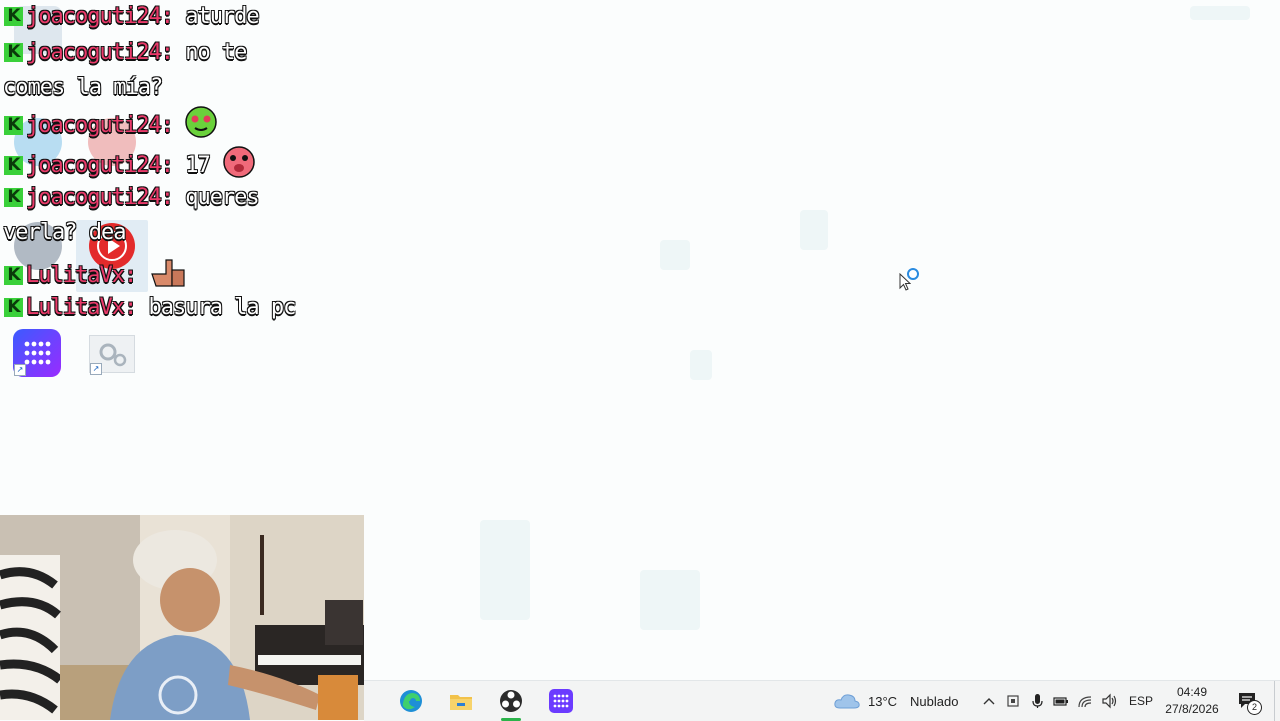 This screenshot has height=721, width=1280. I want to click on notification-center-button: 2, so click(1249, 702).